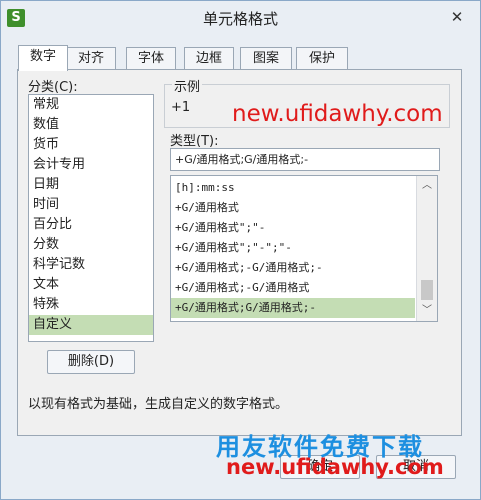  Describe the element at coordinates (91, 265) in the screenshot. I see `category-item: 科学记数` at that location.